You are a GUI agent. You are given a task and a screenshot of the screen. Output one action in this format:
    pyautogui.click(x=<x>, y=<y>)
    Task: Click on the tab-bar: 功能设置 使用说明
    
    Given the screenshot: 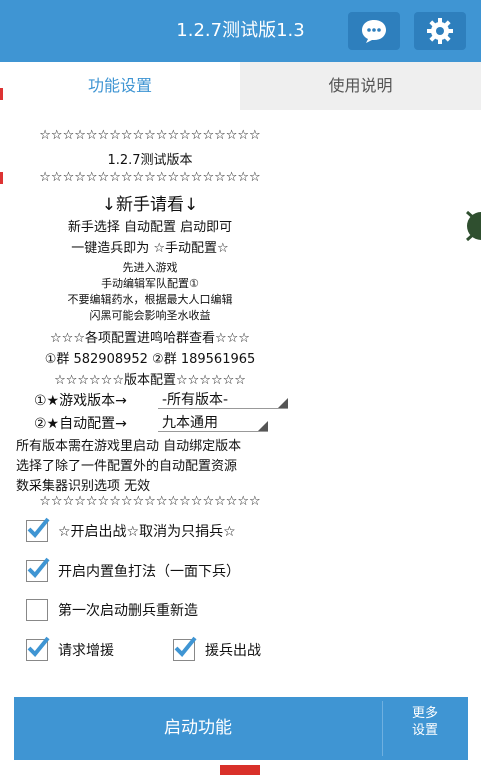 What is the action you would take?
    pyautogui.click(x=240, y=86)
    